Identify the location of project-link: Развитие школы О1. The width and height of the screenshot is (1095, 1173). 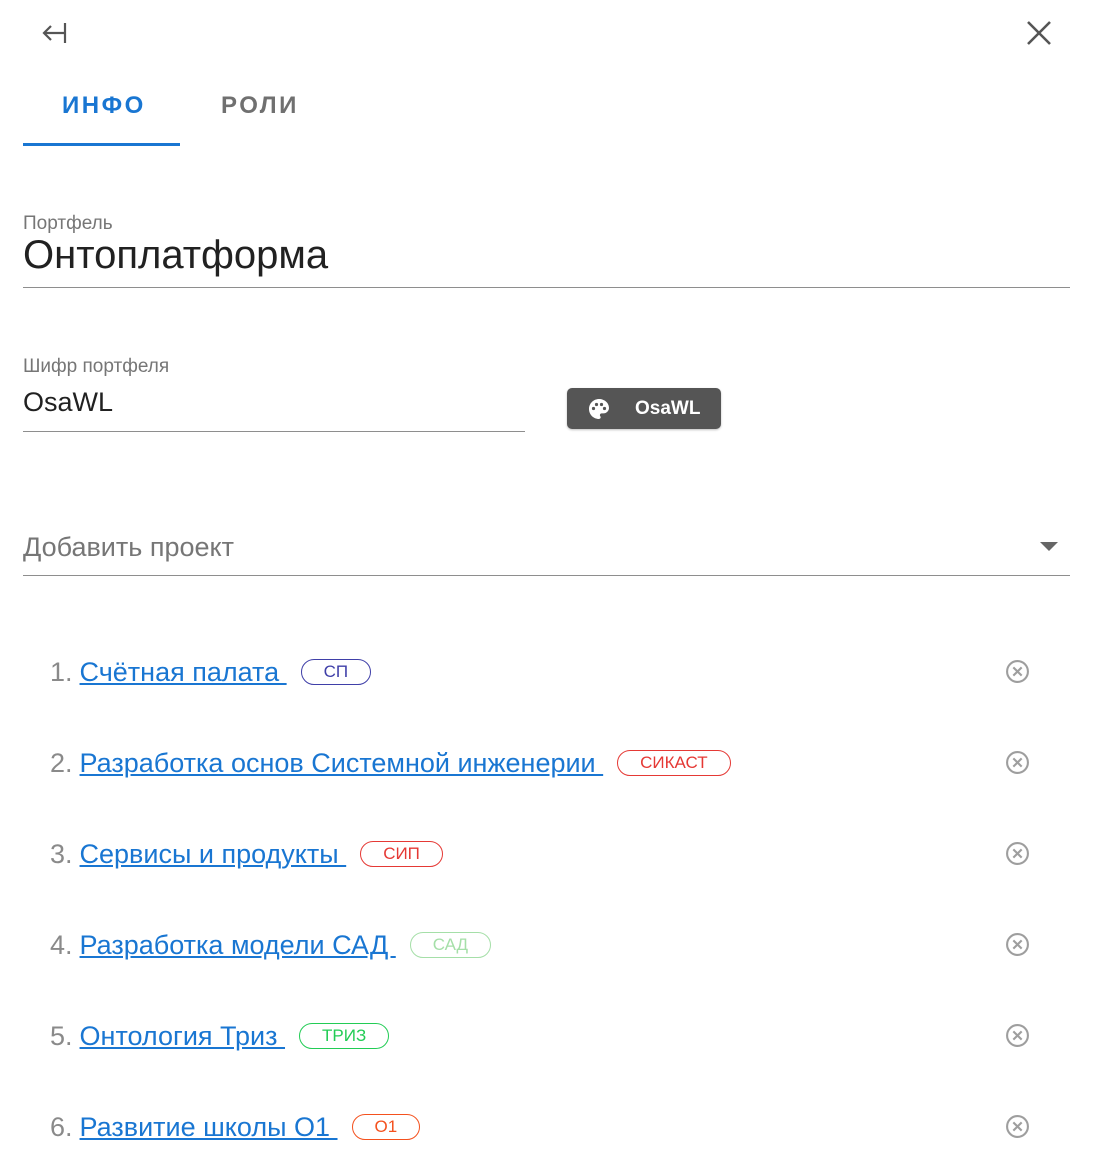
(209, 1127).